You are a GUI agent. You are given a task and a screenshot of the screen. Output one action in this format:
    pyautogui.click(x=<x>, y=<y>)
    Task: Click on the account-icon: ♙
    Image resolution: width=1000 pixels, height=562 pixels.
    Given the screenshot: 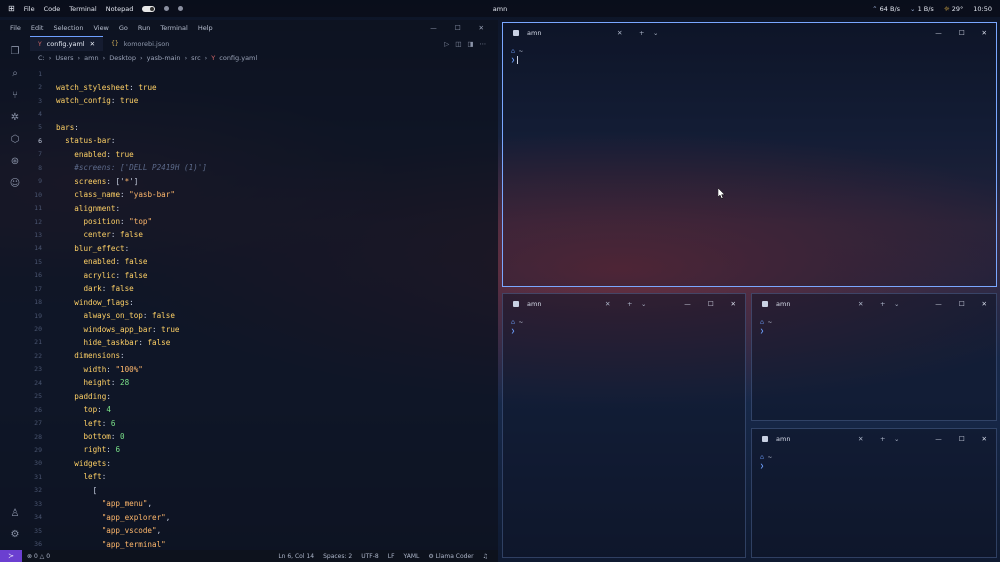 What is the action you would take?
    pyautogui.click(x=15, y=513)
    